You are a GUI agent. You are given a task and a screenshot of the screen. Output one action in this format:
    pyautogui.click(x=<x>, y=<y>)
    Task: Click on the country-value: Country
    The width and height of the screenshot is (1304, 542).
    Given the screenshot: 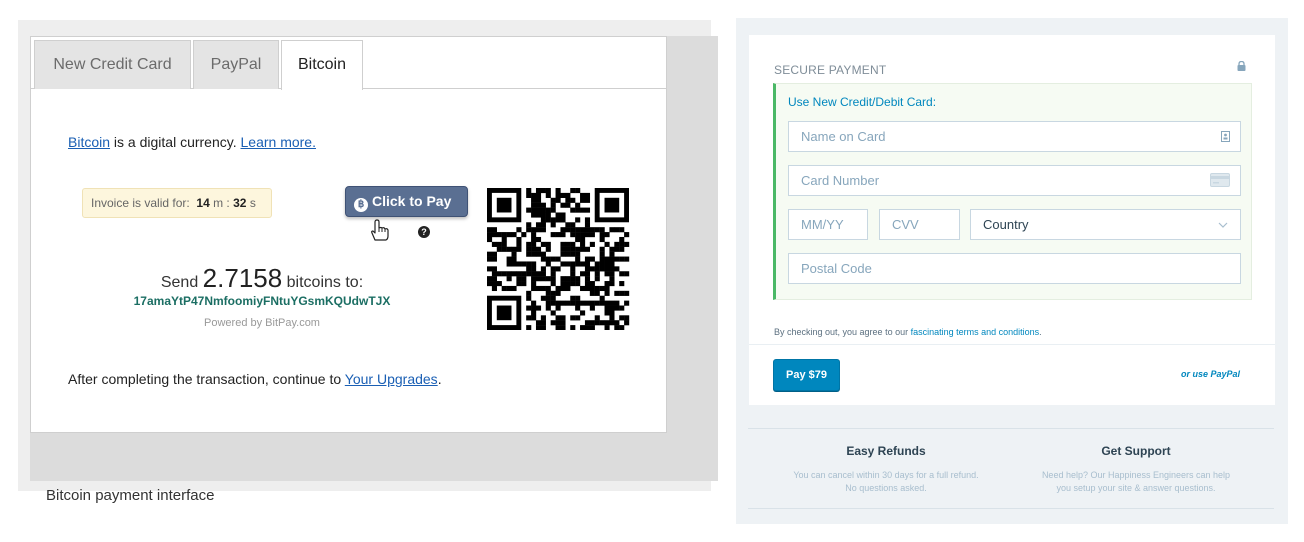 What is the action you would take?
    pyautogui.click(x=1006, y=224)
    